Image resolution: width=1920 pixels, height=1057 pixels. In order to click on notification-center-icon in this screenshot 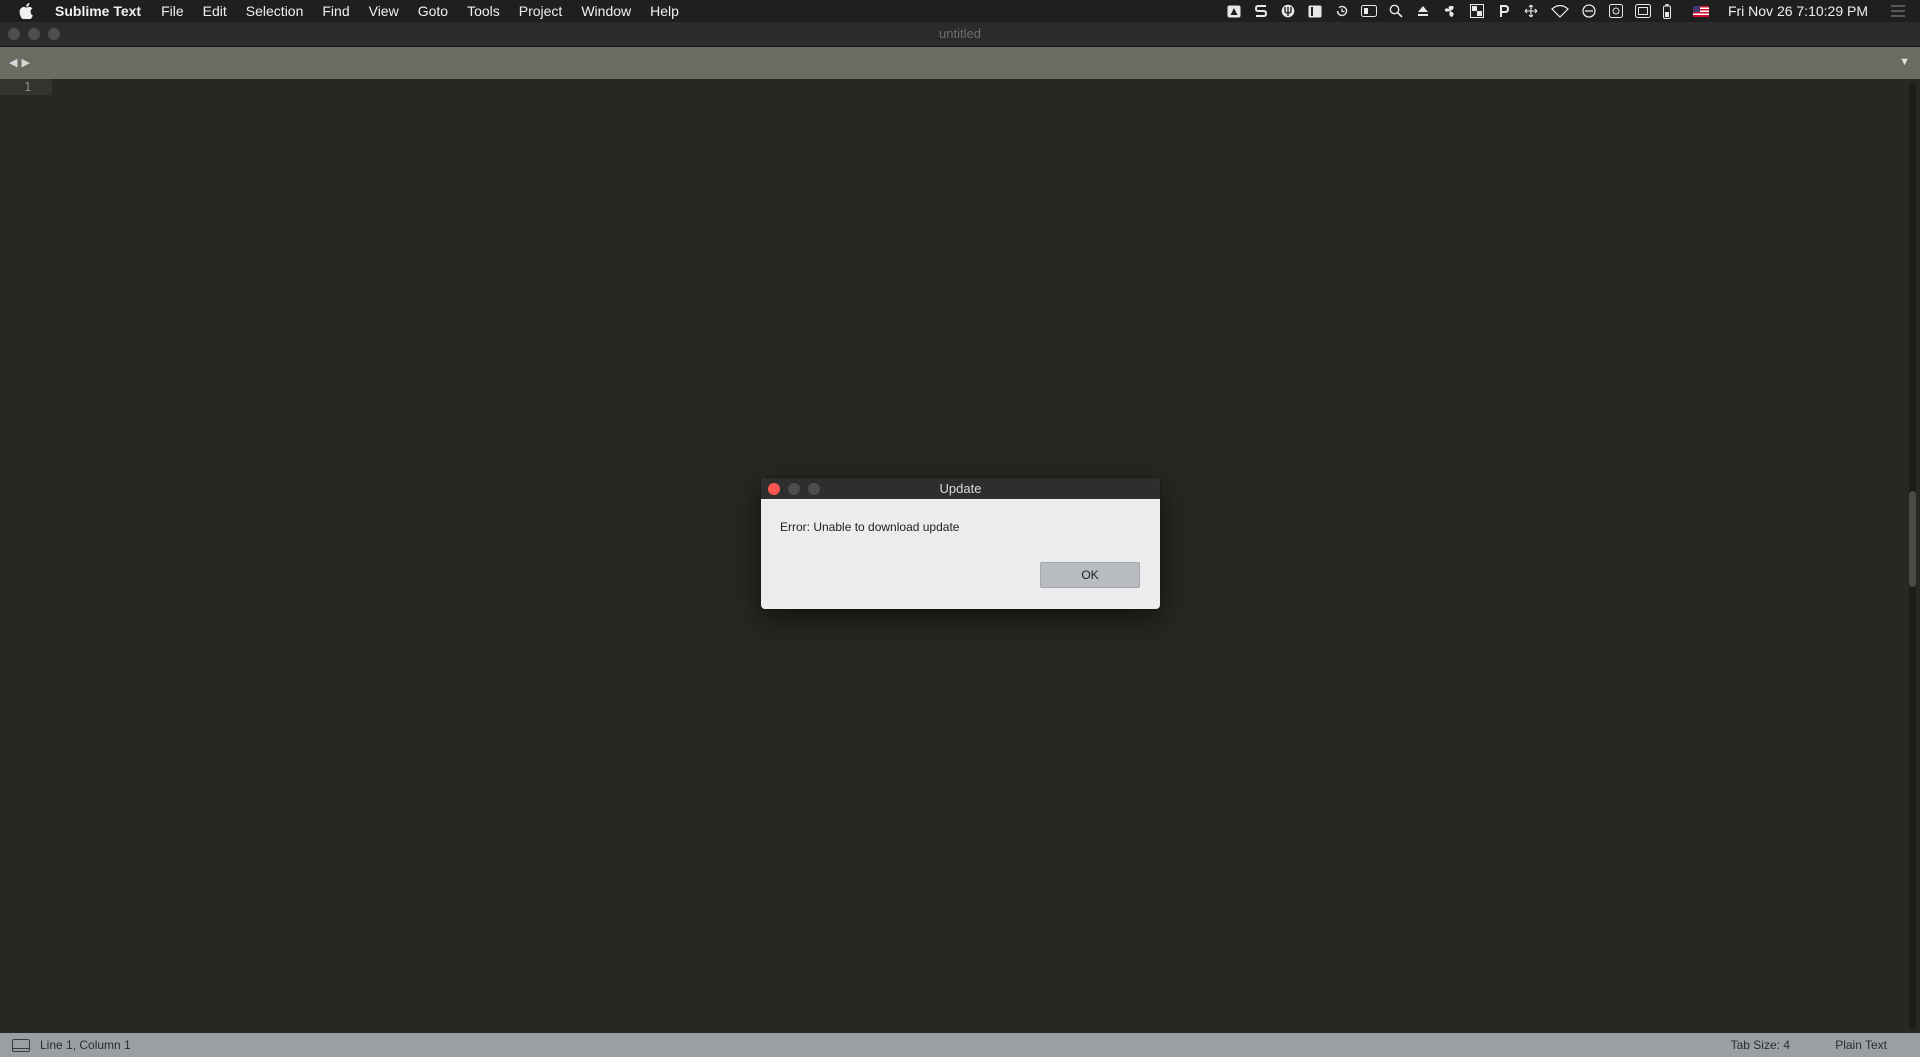, I will do `click(1898, 11)`.